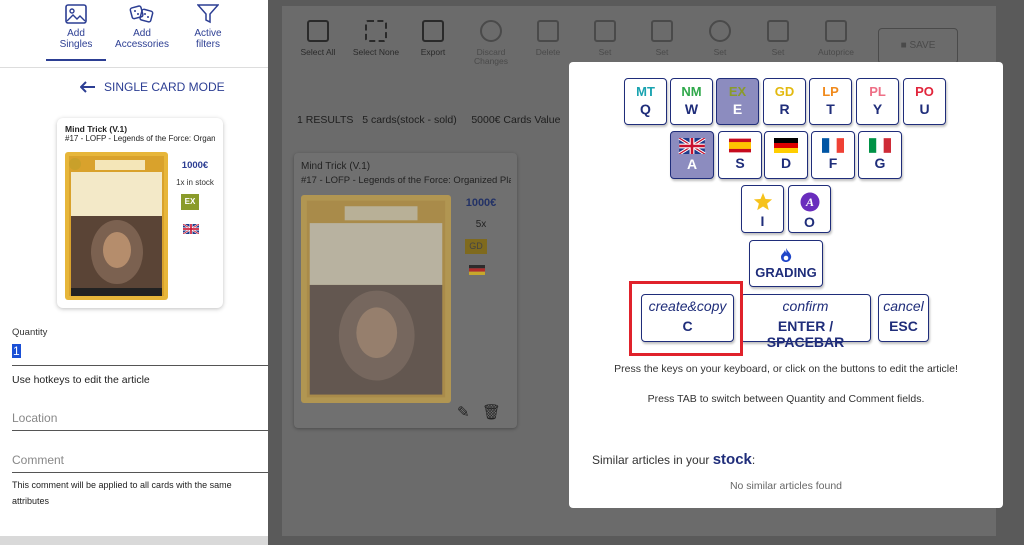 Image resolution: width=1024 pixels, height=545 pixels. I want to click on star-icon, so click(762, 201).